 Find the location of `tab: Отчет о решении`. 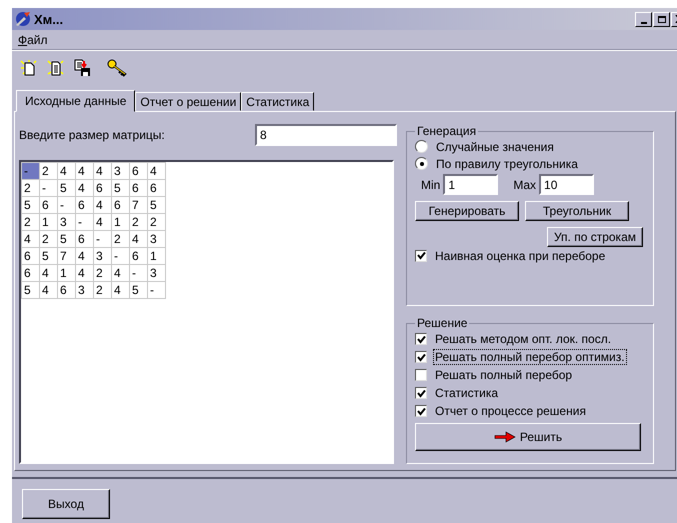

tab: Отчет о решении is located at coordinates (188, 101).